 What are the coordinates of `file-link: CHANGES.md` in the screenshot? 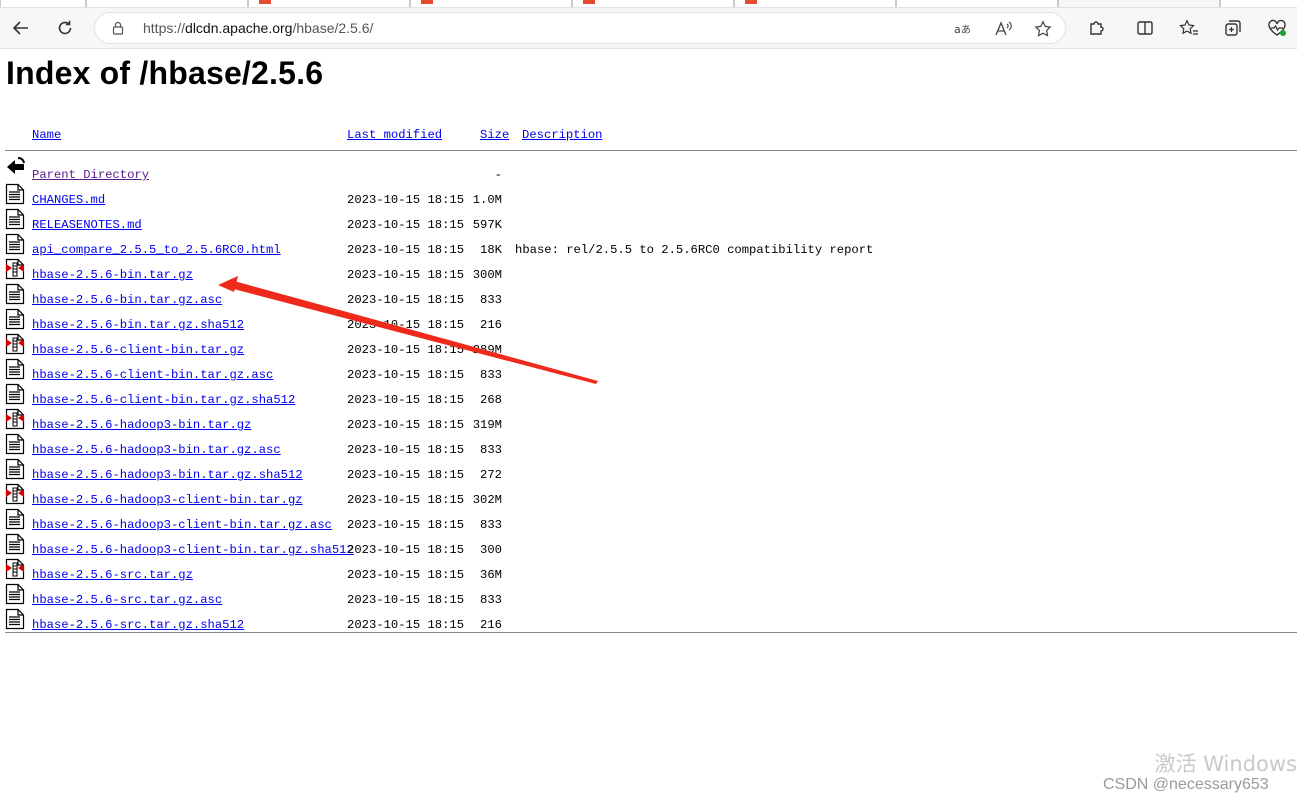 It's located at (68, 200).